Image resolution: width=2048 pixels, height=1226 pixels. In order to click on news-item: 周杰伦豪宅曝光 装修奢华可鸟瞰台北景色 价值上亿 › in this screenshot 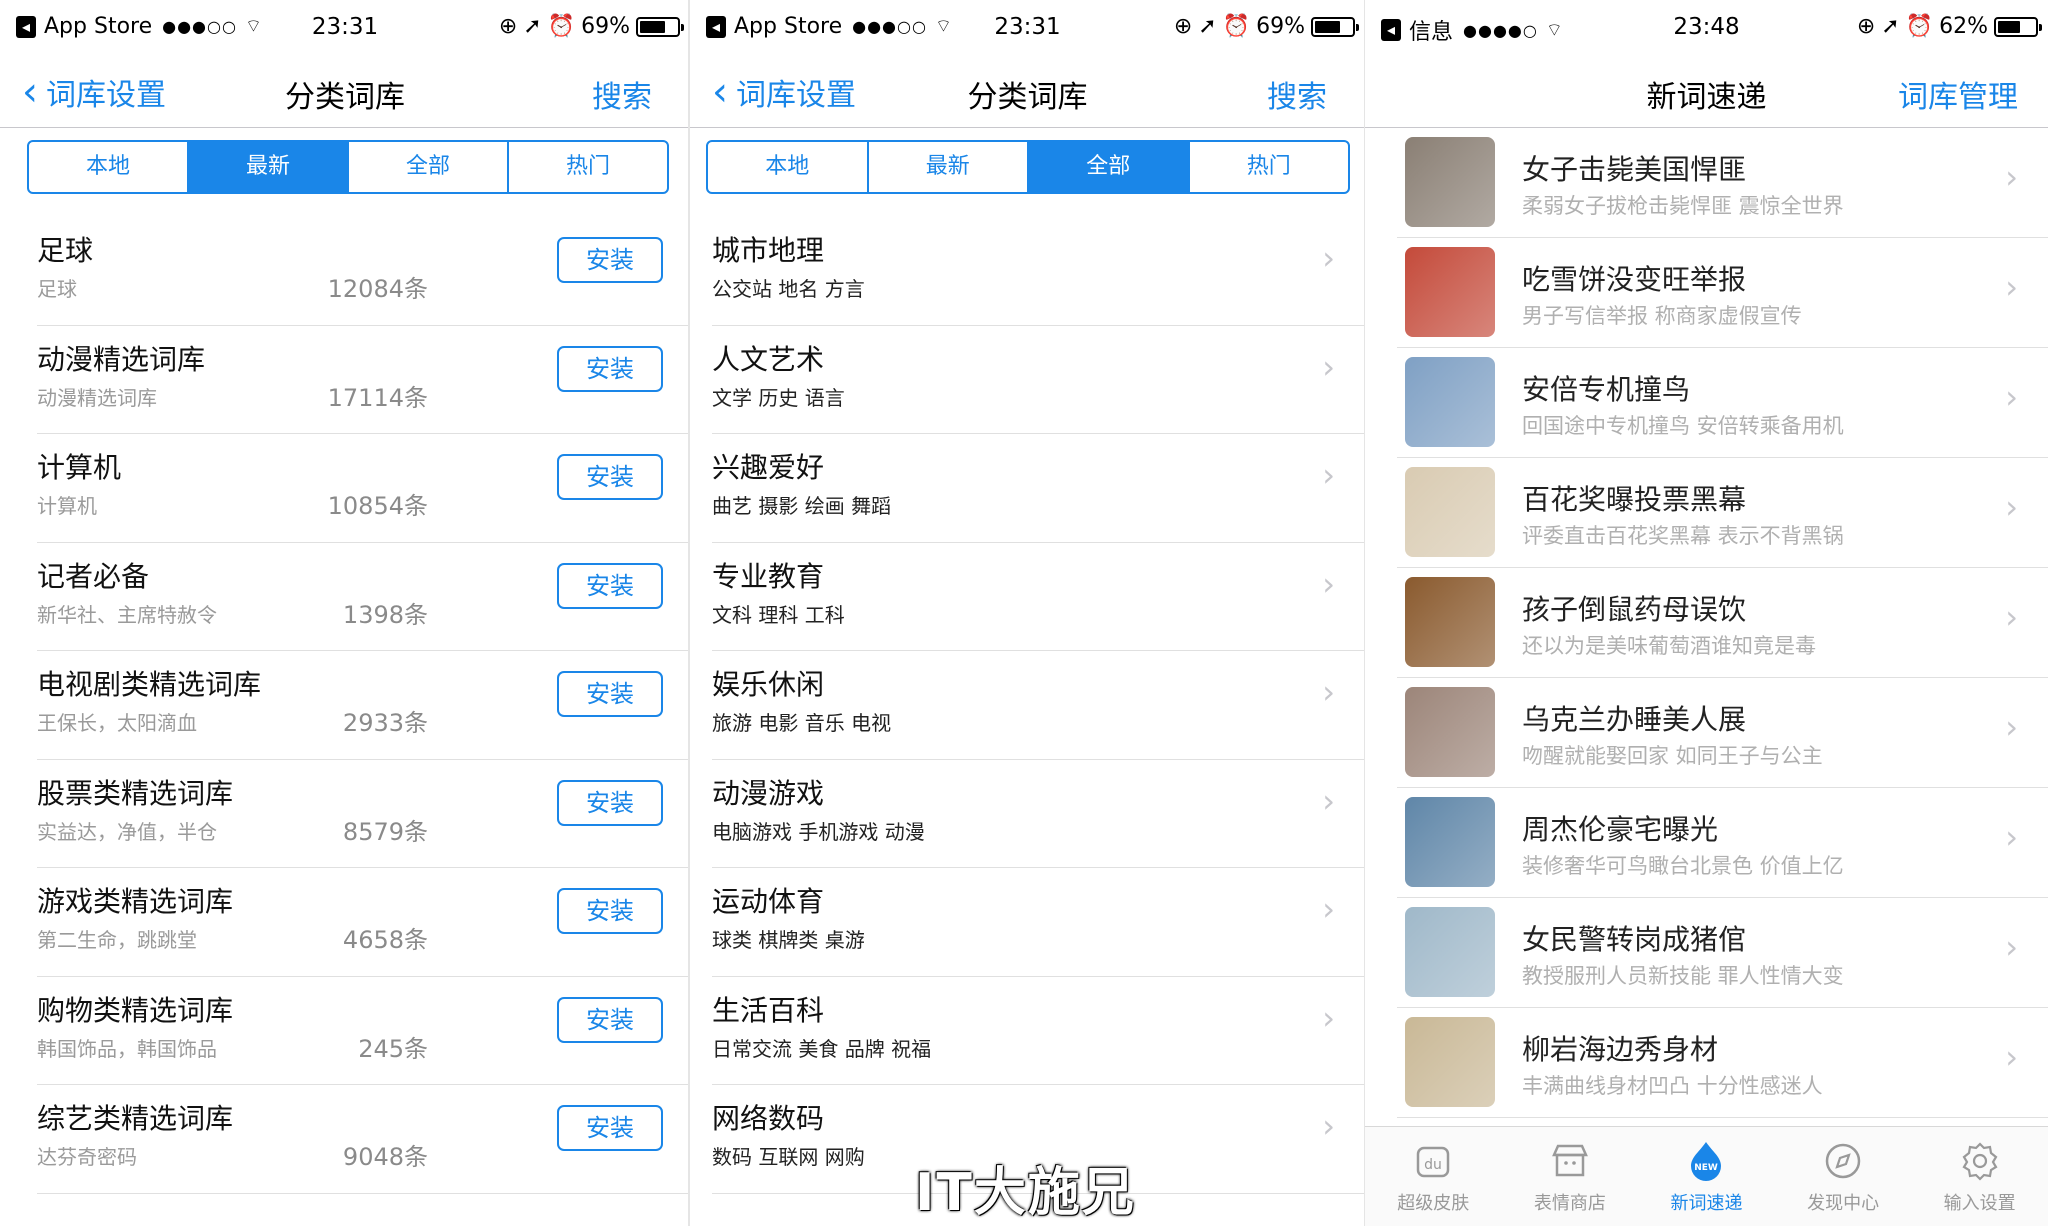, I will do `click(1722, 843)`.